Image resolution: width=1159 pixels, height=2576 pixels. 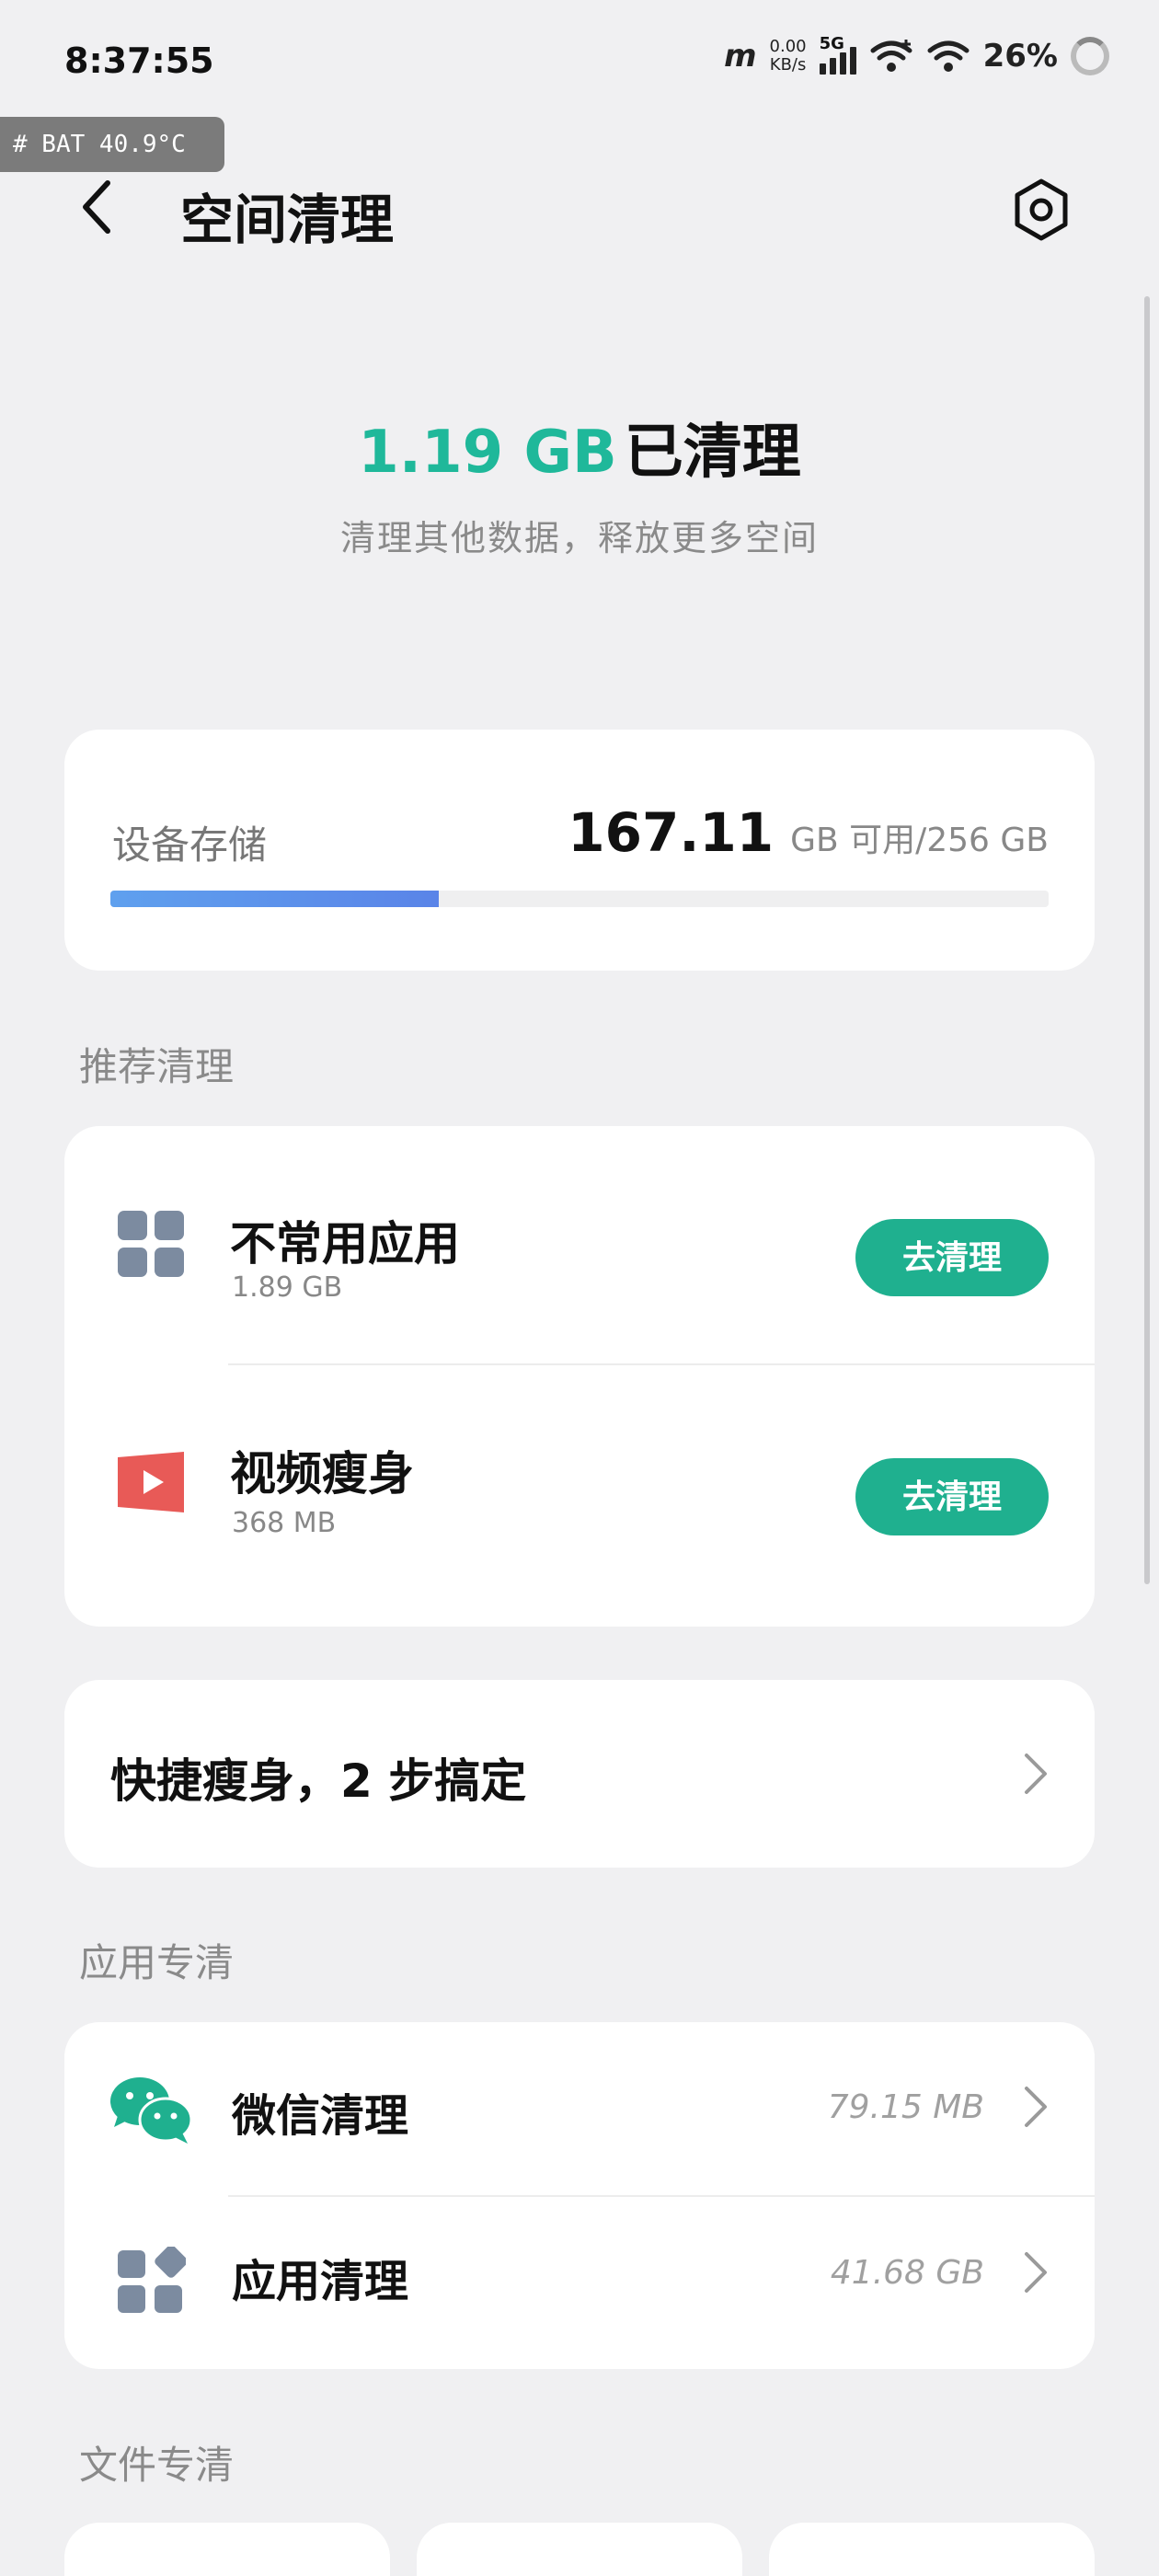 What do you see at coordinates (606, 1483) in the screenshot?
I see `list-item: 视频瘦身 368 MB 去清理` at bounding box center [606, 1483].